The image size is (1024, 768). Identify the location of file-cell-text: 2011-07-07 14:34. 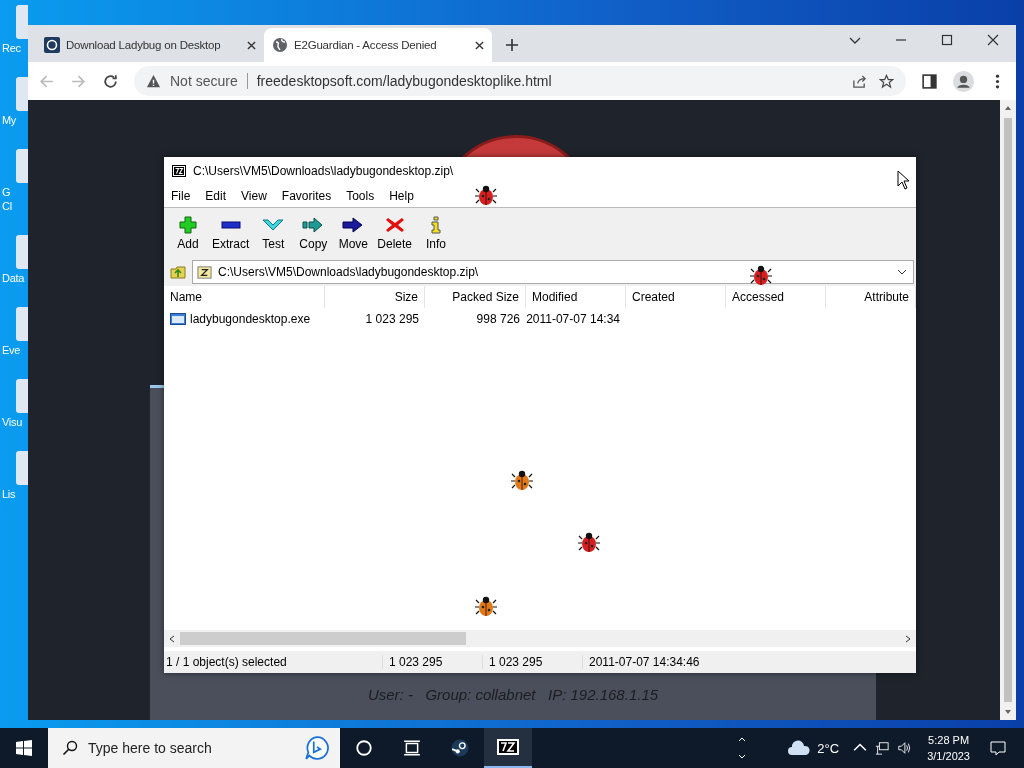
(573, 319).